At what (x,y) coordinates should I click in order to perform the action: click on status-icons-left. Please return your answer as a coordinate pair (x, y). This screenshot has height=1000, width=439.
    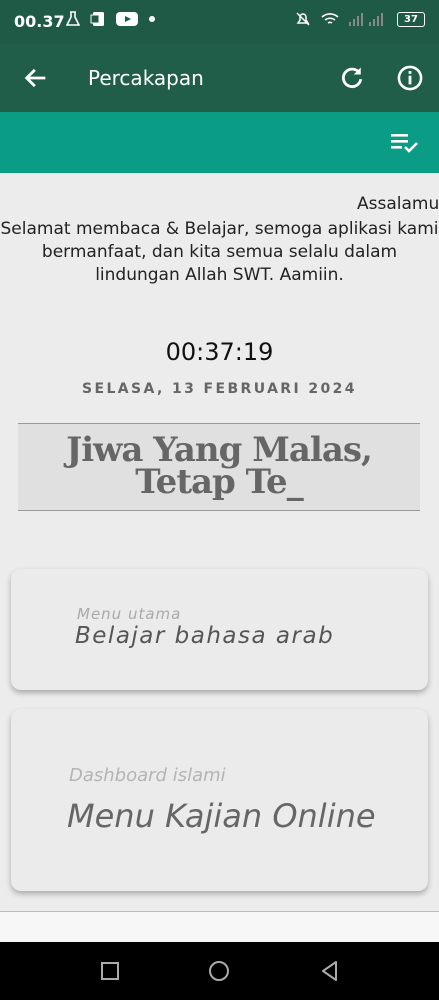
    Looking at the image, I should click on (111, 19).